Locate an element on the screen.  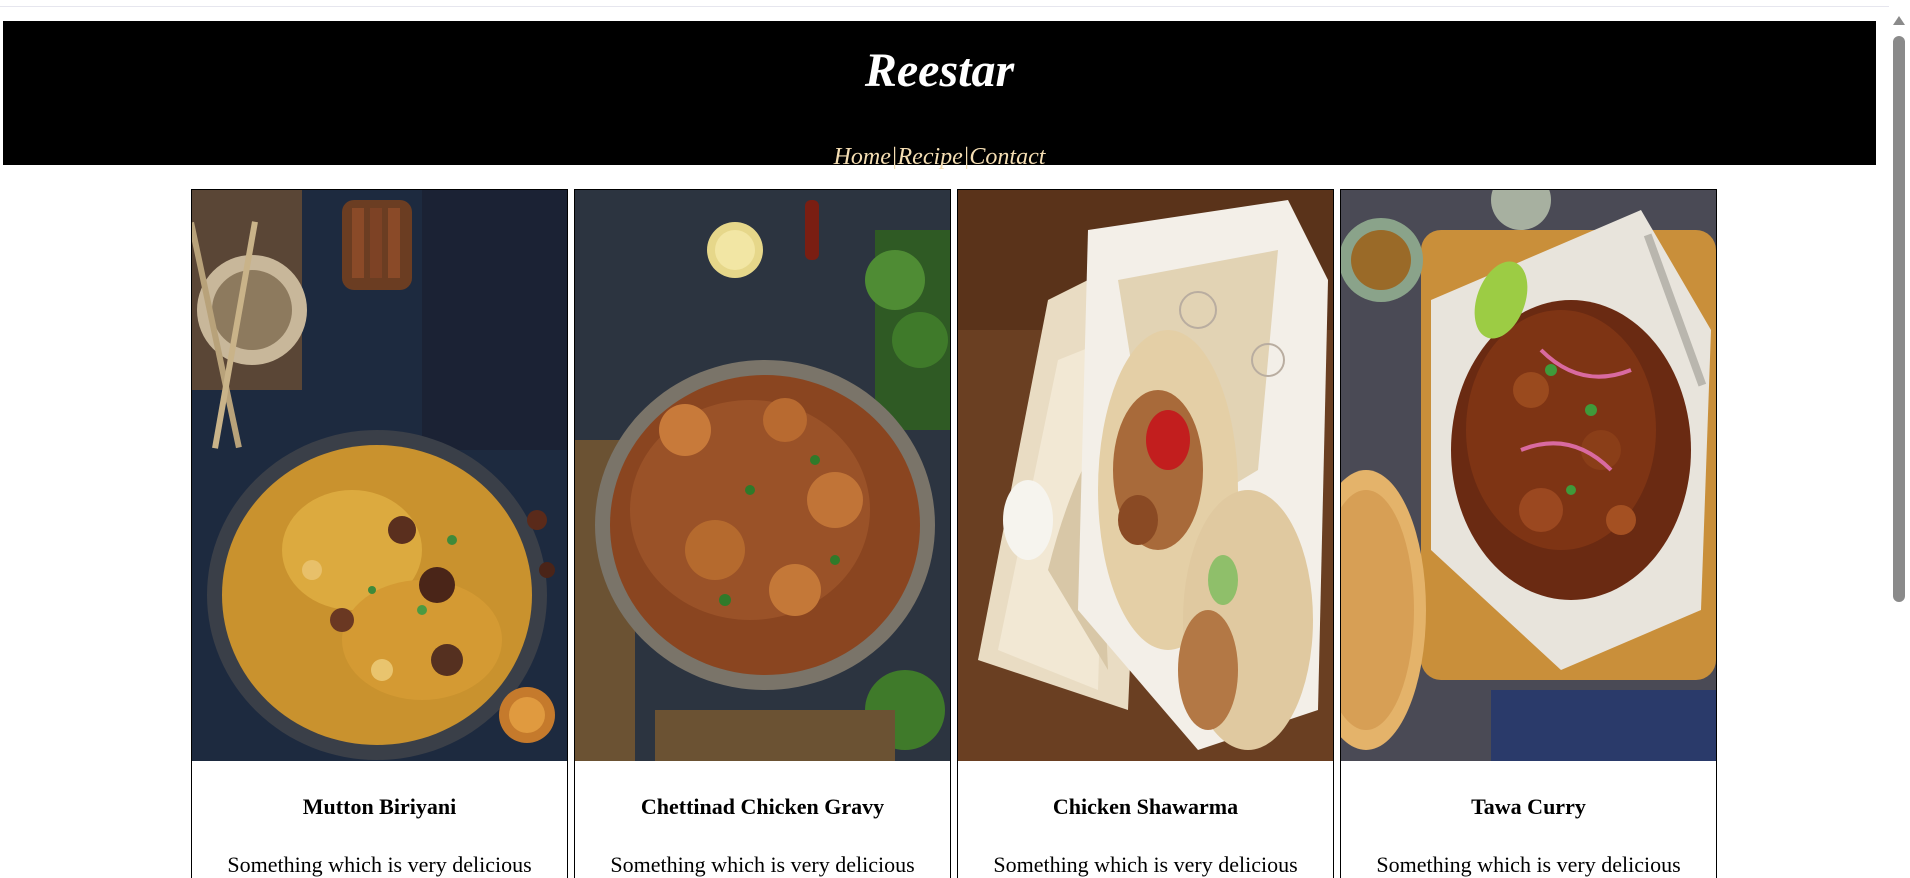
nav-link-home: Home is located at coordinates (862, 157).